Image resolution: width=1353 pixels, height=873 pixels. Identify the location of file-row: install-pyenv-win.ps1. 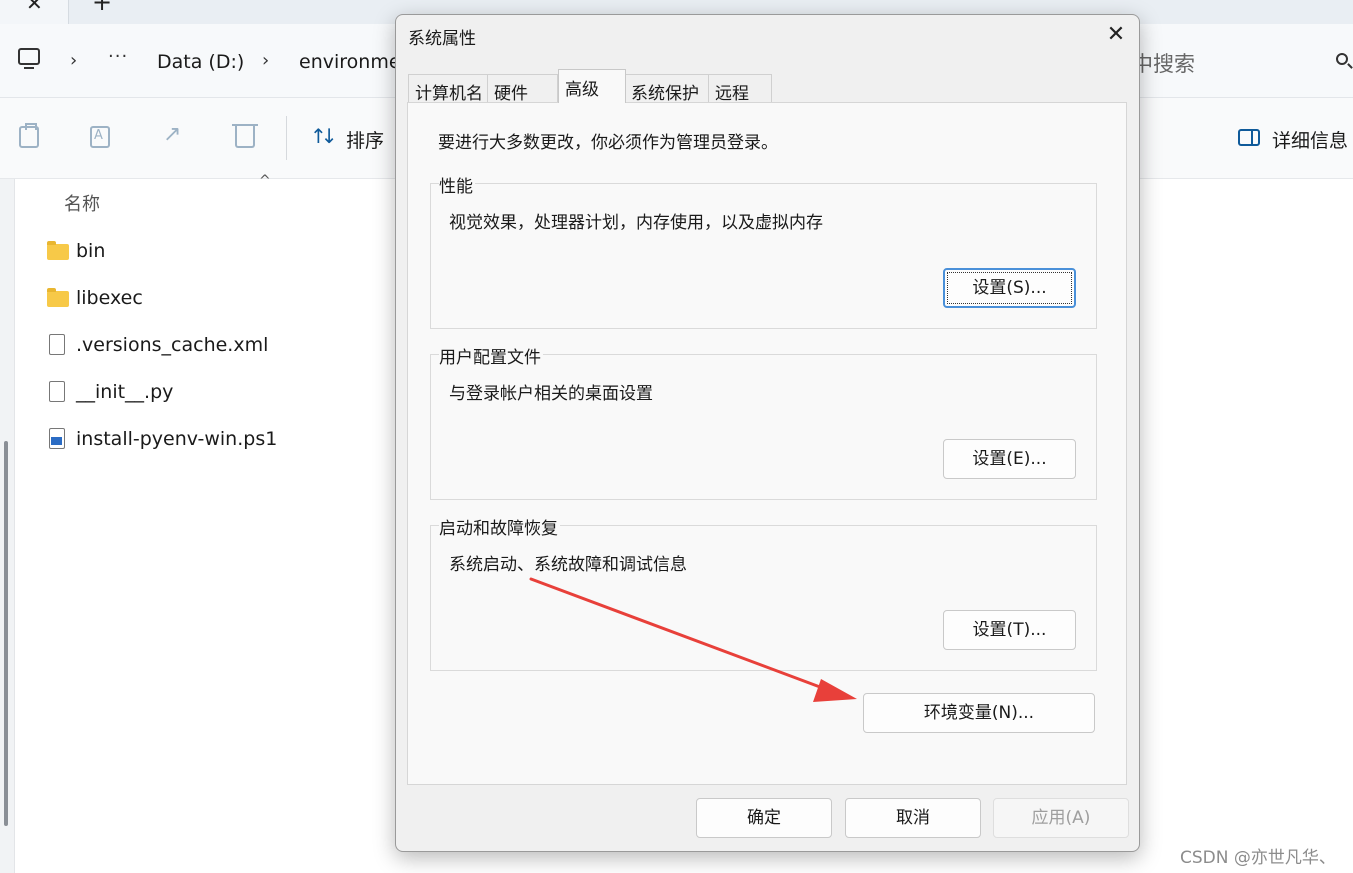
(196, 441).